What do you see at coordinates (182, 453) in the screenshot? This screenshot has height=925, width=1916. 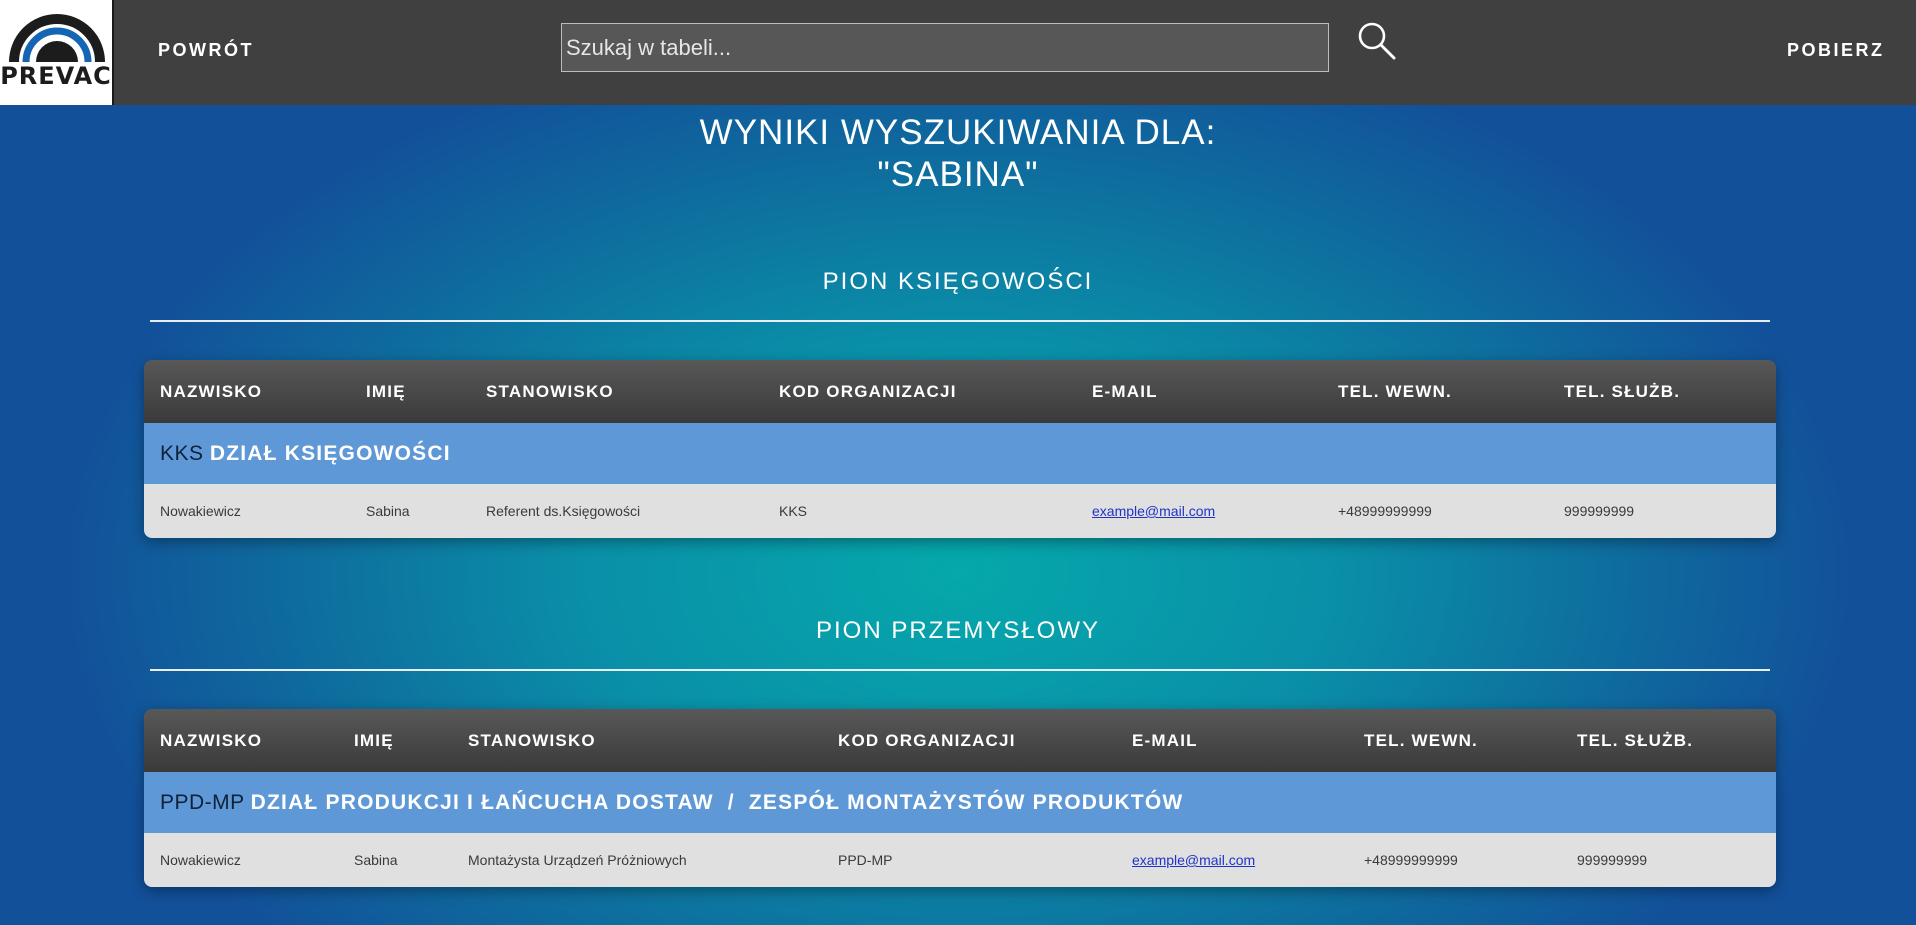 I see `department-code: KKS` at bounding box center [182, 453].